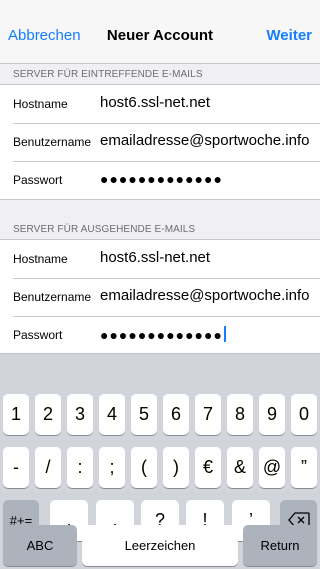 This screenshot has width=320, height=569. What do you see at coordinates (176, 414) in the screenshot?
I see `key-6: 6` at bounding box center [176, 414].